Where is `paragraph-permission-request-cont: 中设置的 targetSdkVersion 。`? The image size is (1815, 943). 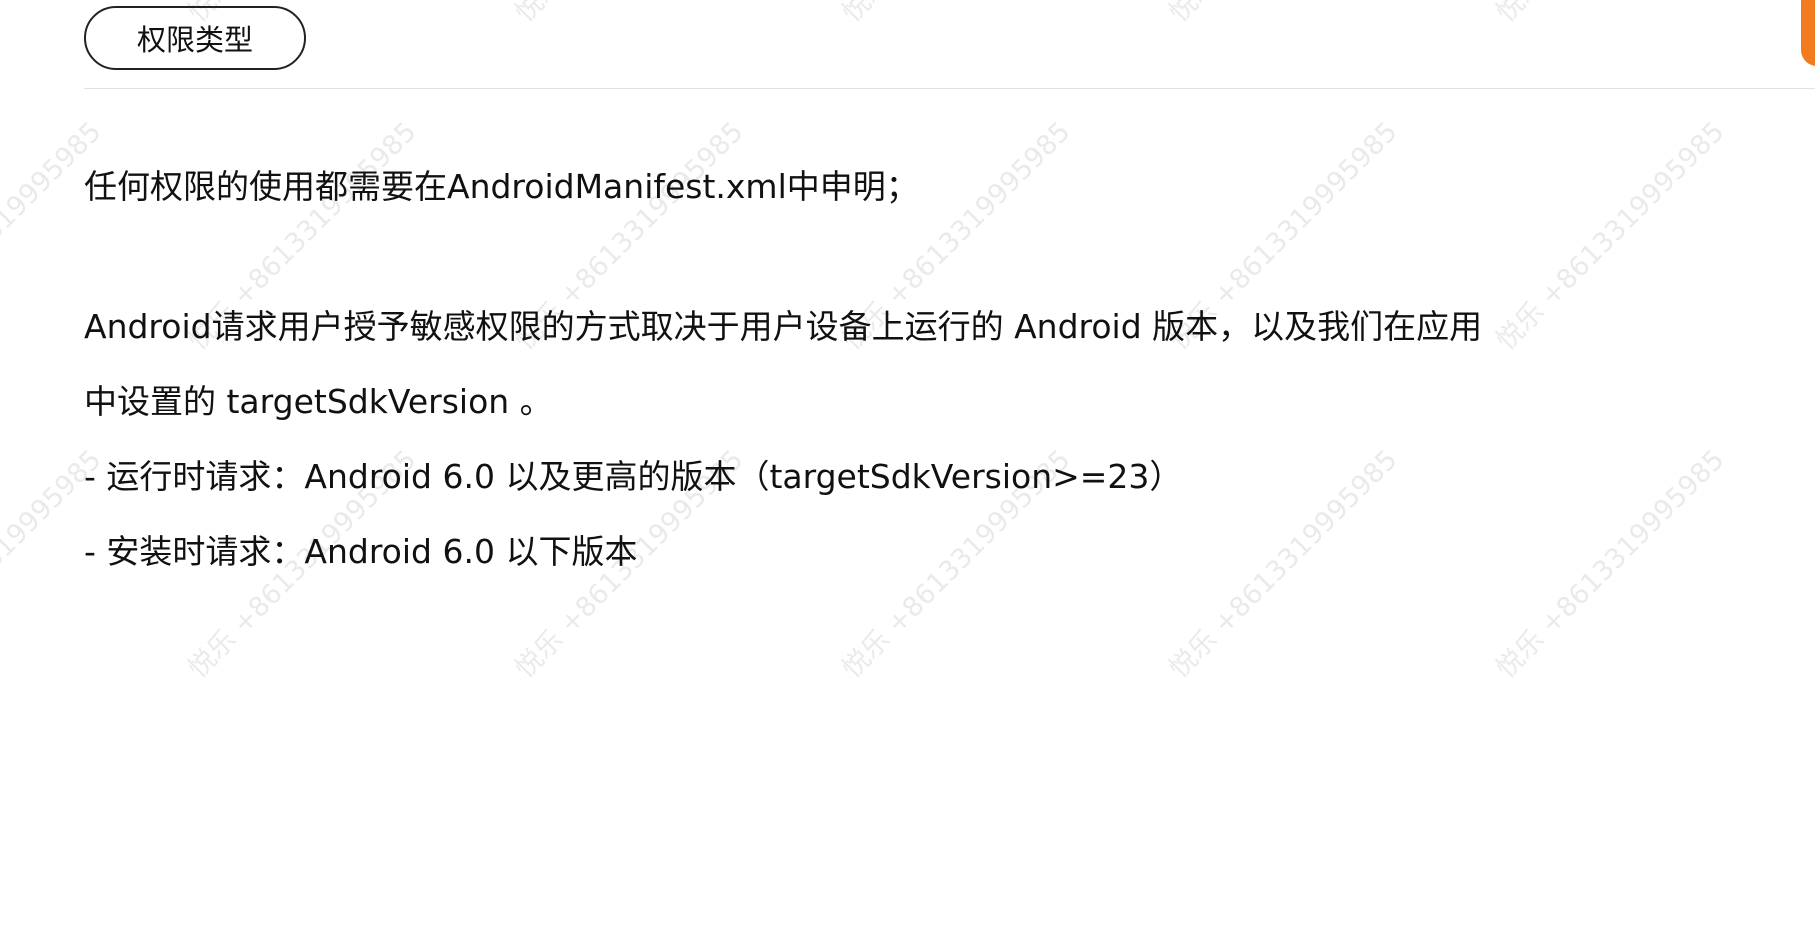
paragraph-permission-request-cont: 中设置的 targetSdkVersion 。 is located at coordinates (318, 401).